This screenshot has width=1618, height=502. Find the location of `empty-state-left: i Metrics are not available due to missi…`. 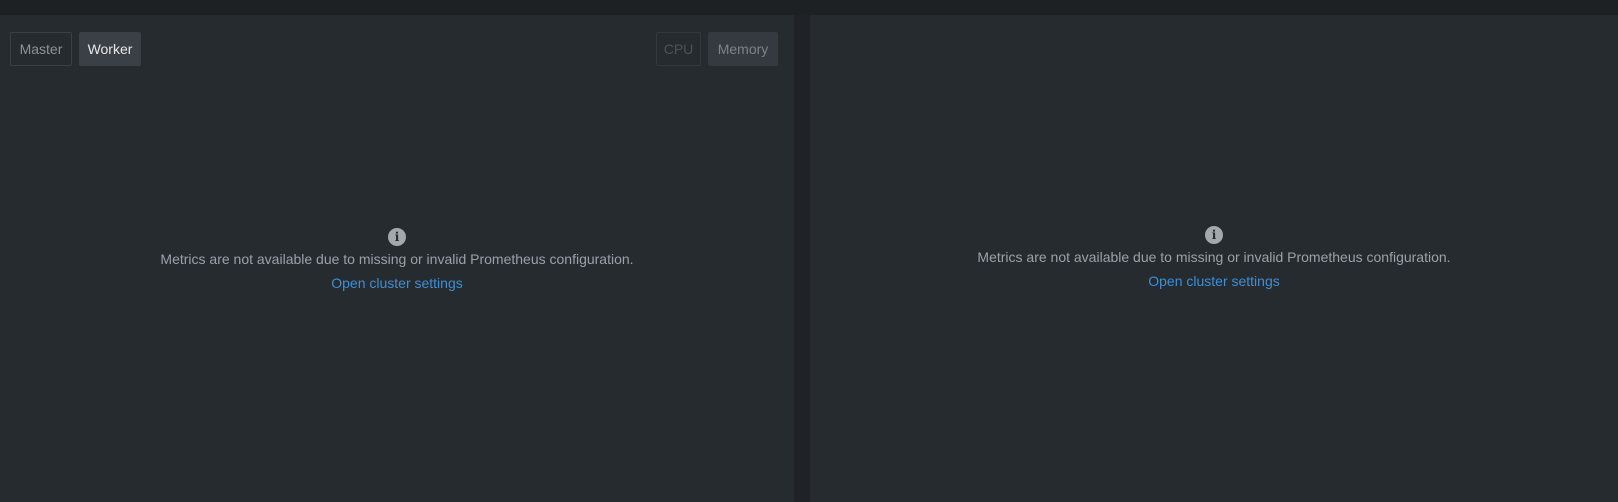

empty-state-left: i Metrics are not available due to missi… is located at coordinates (397, 260).